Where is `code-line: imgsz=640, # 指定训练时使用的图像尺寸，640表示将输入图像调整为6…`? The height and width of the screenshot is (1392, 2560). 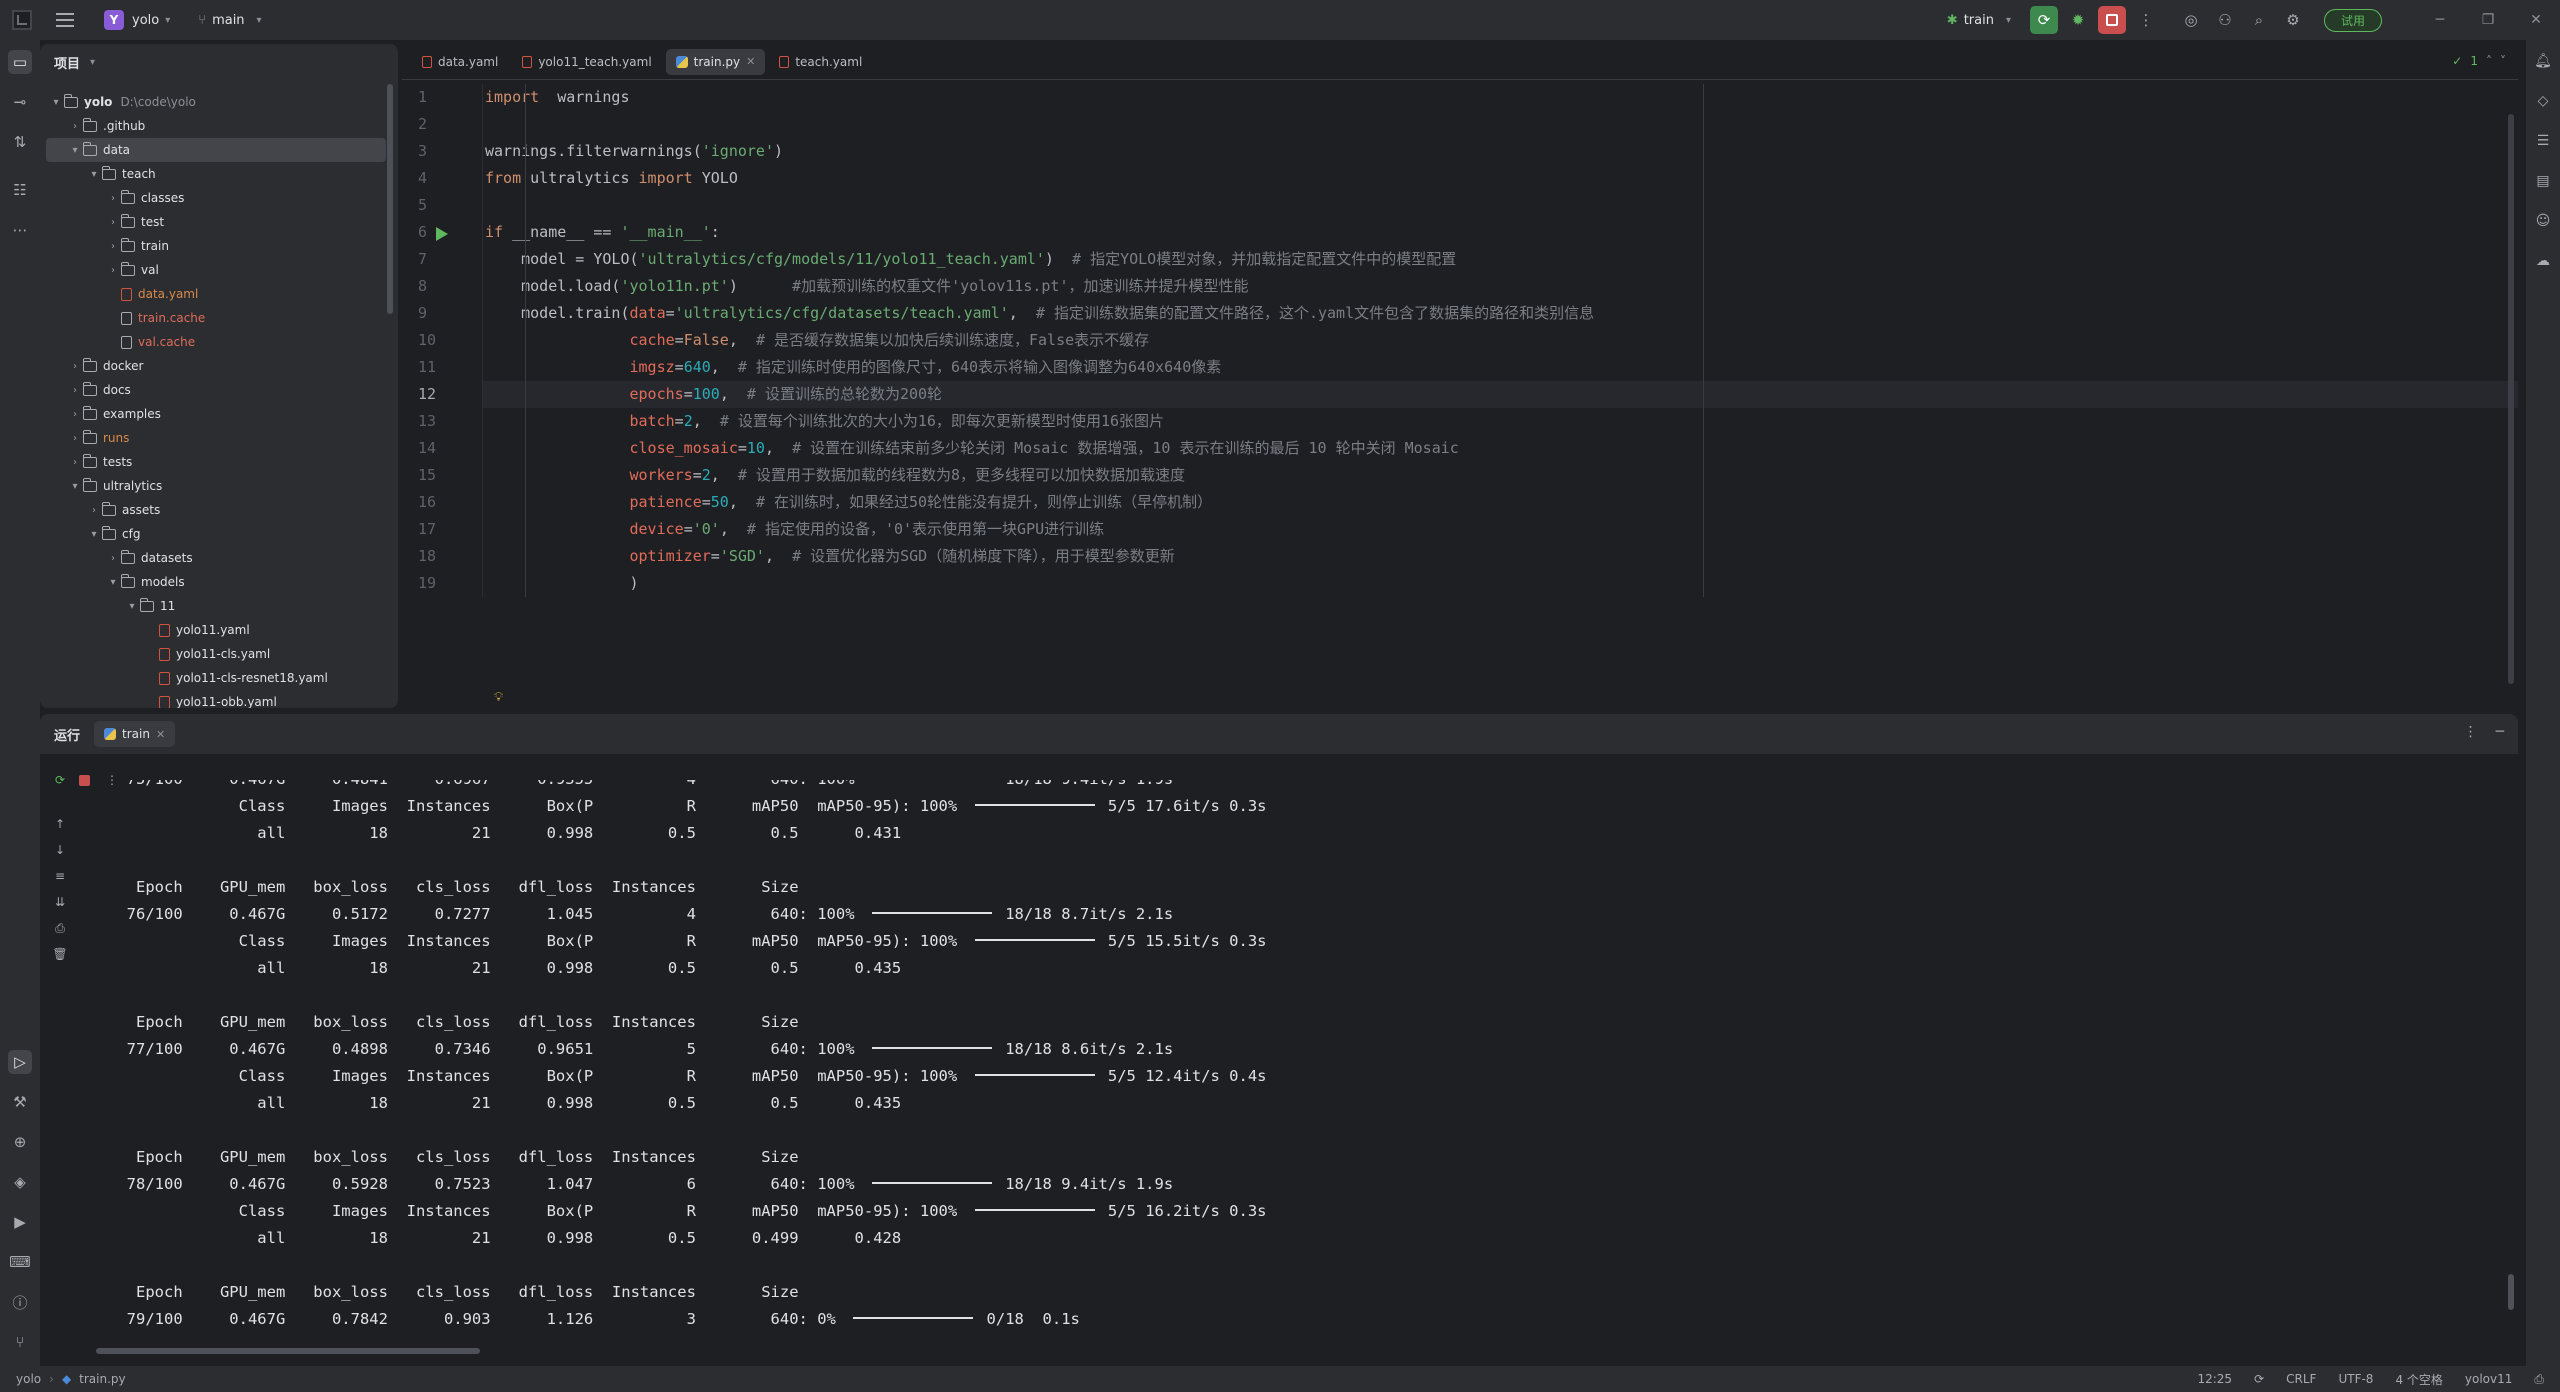
code-line: imgsz=640, # 指定训练时使用的图像尺寸，640表示将输入图像调整为6… is located at coordinates (1500, 367).